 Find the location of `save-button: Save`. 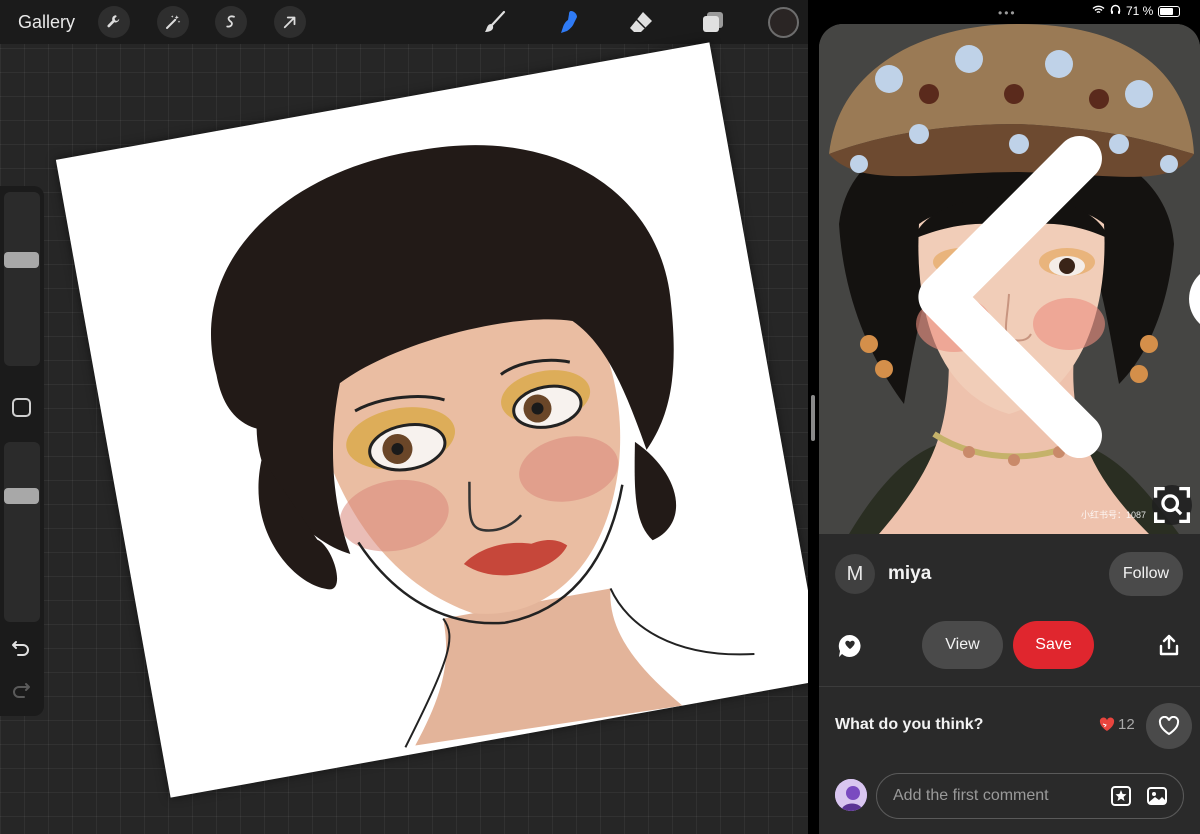

save-button: Save is located at coordinates (1053, 645).